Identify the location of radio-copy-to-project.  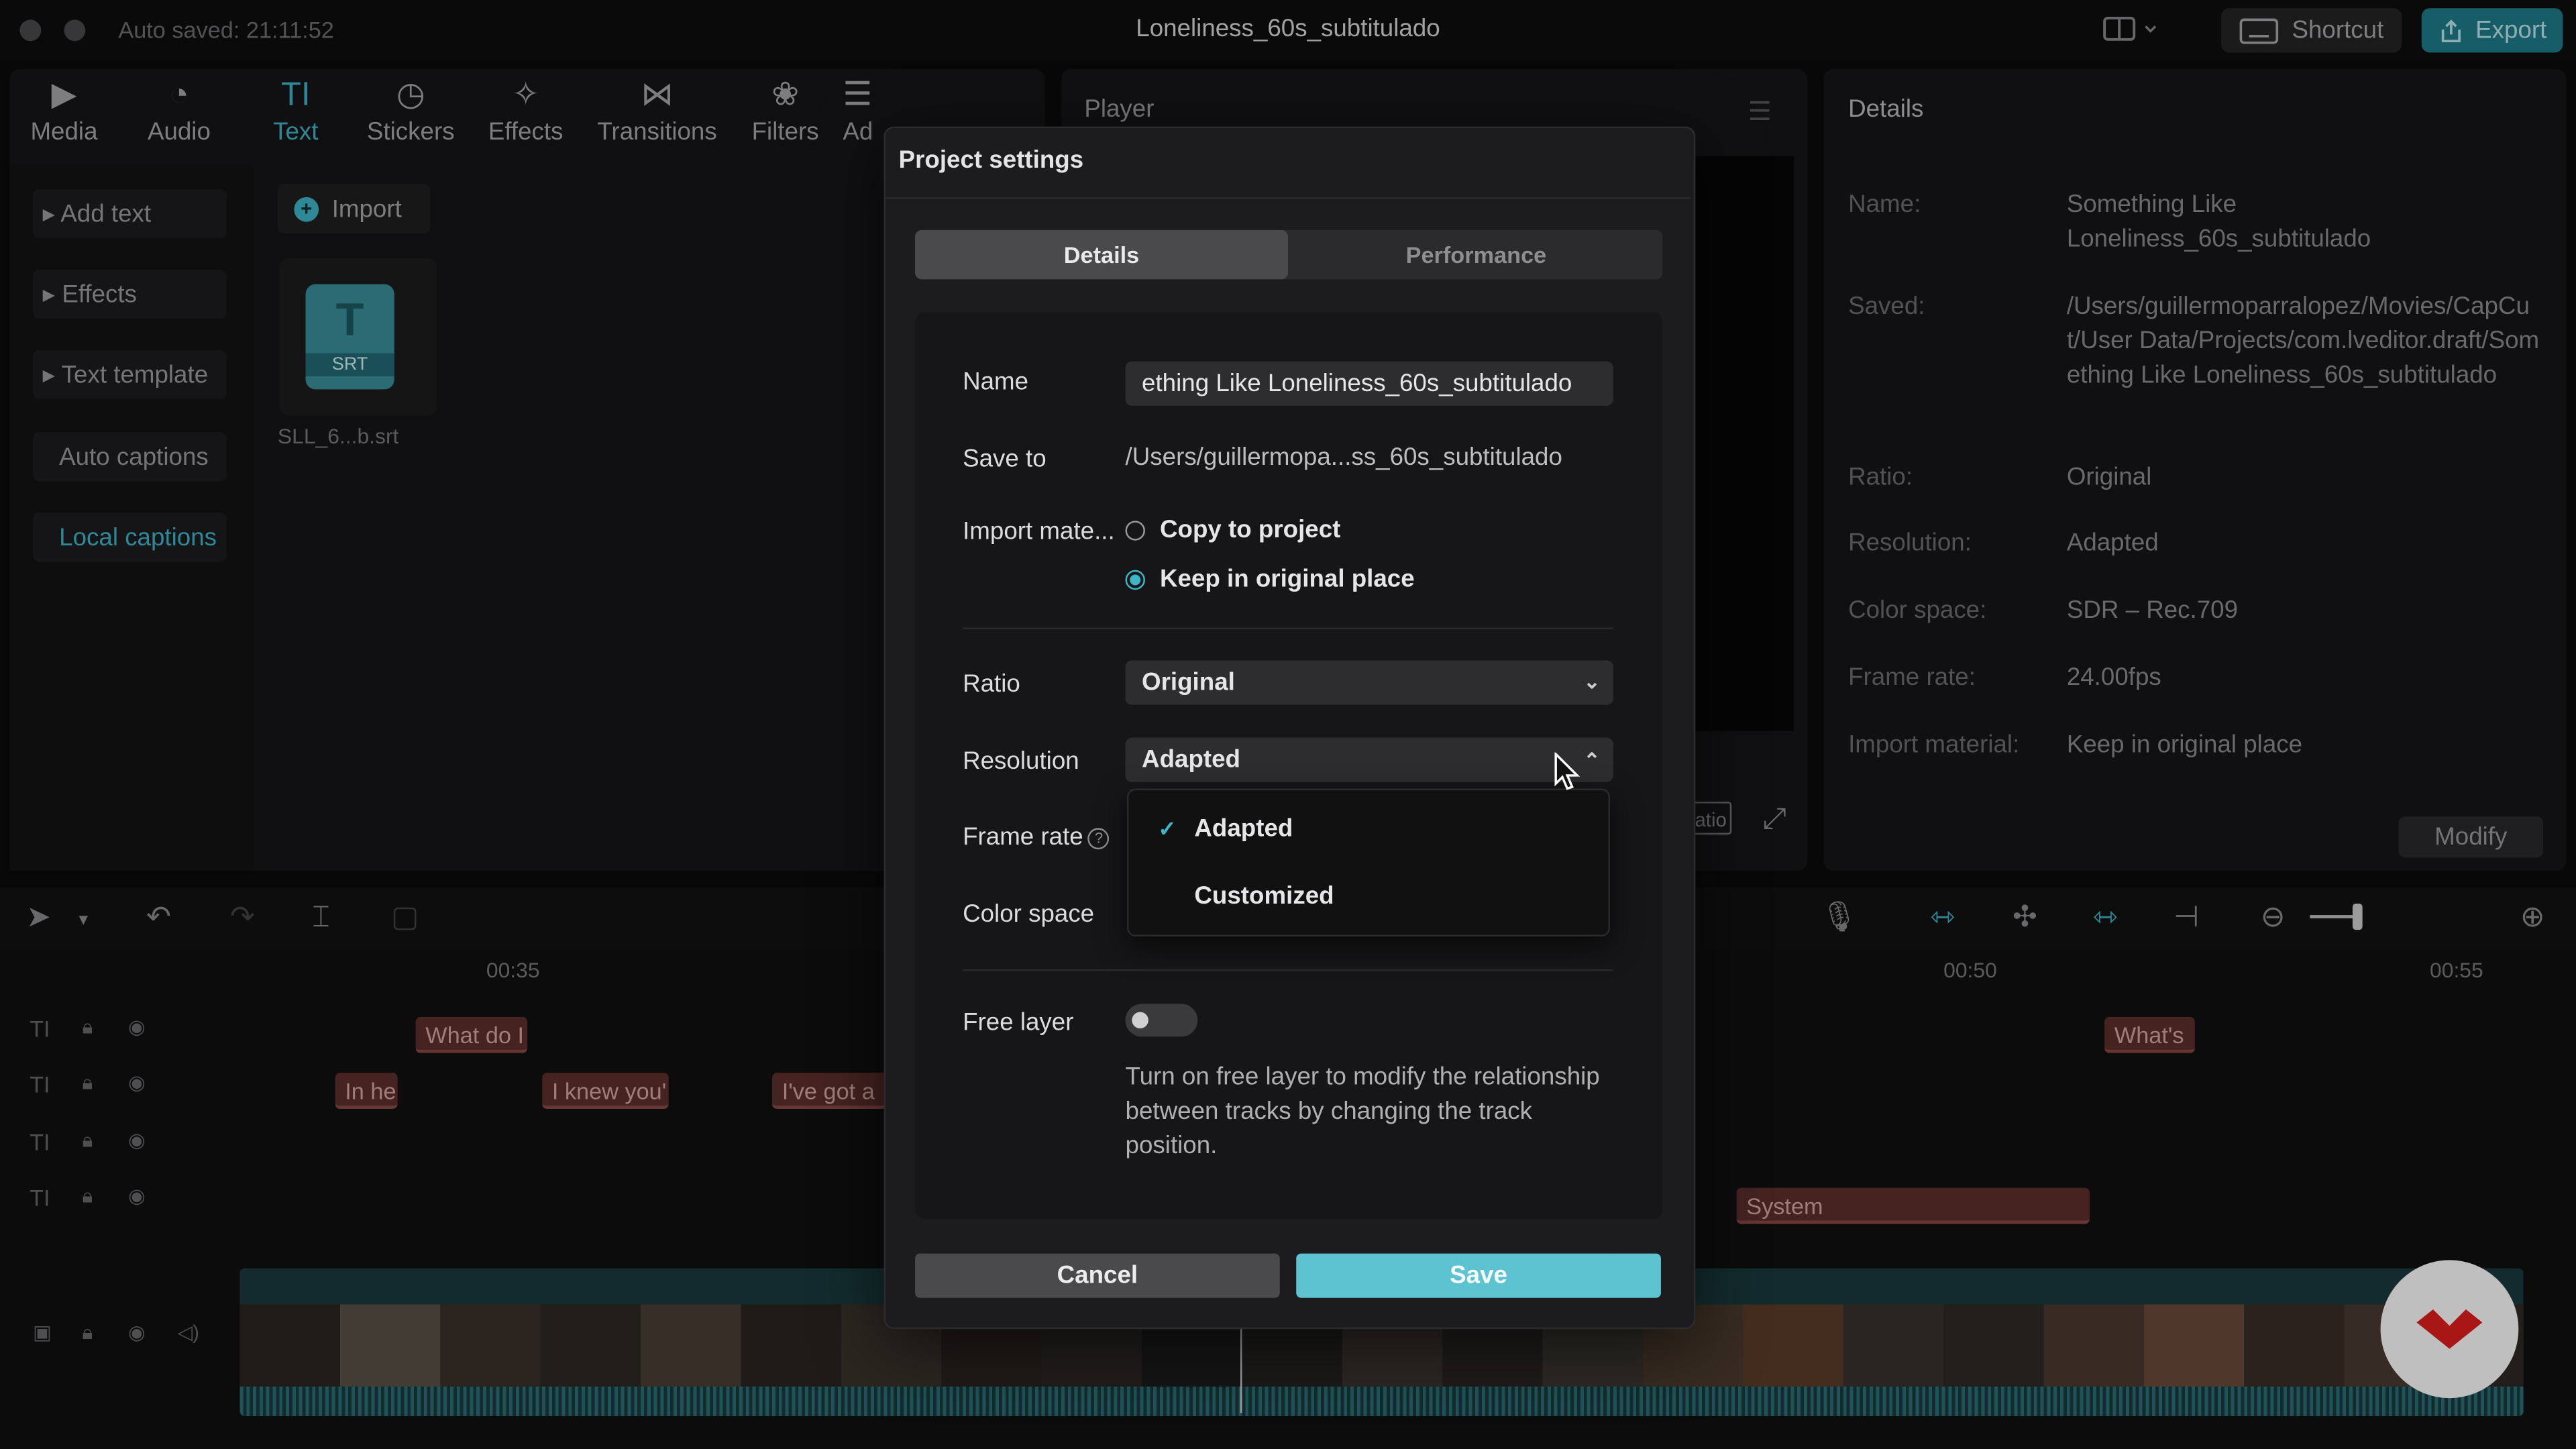
(1135, 531).